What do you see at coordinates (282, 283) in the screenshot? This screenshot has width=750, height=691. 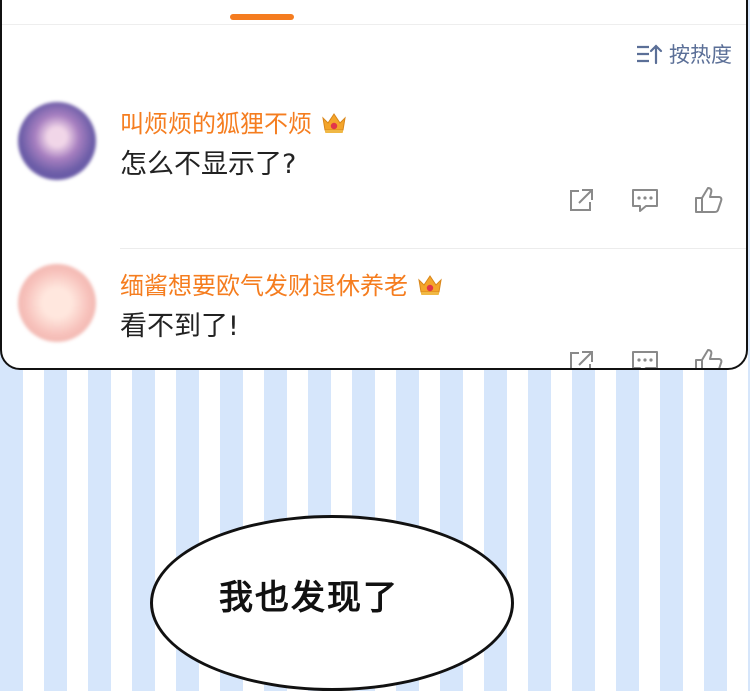 I see `comment-username: 缅酱想要欧气发财退休养老` at bounding box center [282, 283].